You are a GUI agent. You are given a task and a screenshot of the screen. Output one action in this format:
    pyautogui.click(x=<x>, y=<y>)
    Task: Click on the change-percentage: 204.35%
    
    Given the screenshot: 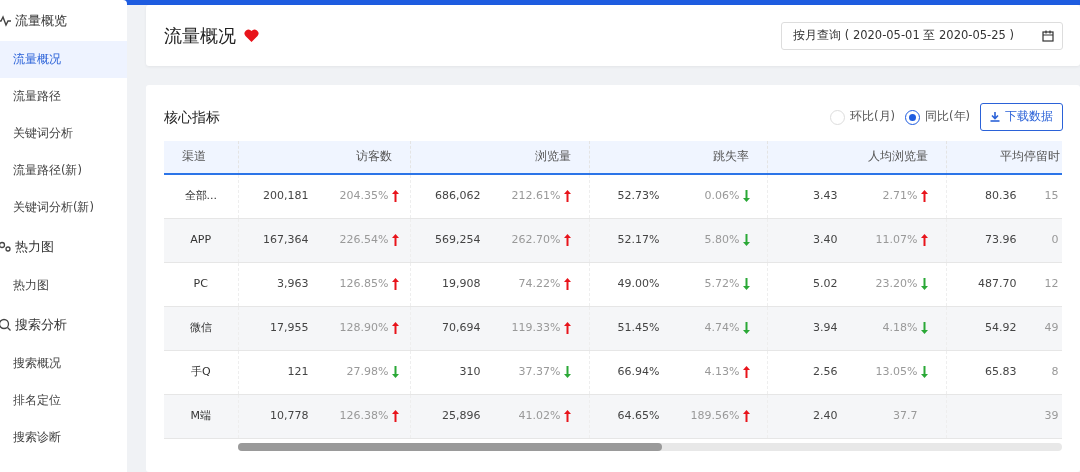 What is the action you would take?
    pyautogui.click(x=363, y=196)
    